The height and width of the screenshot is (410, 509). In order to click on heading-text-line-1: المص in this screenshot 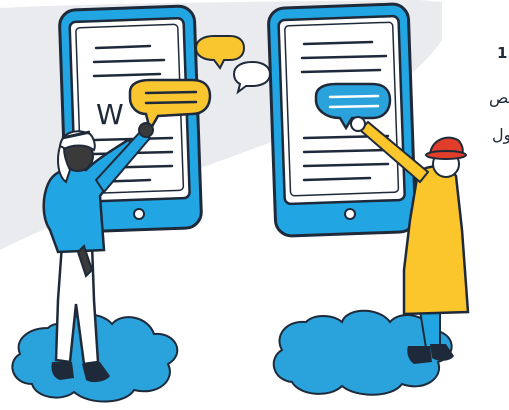, I will do `click(499, 97)`.